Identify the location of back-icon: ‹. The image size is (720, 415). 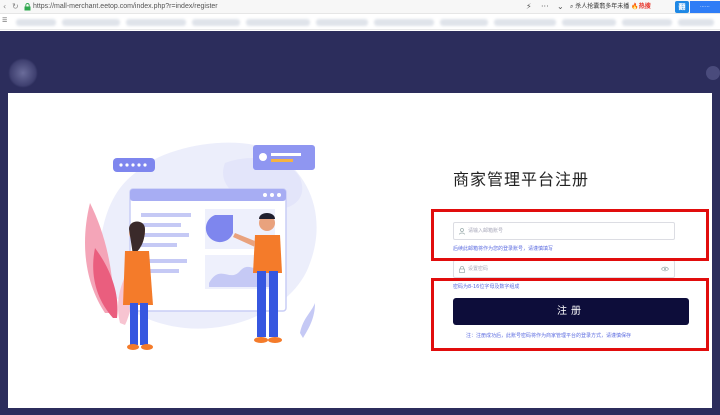
(4, 7).